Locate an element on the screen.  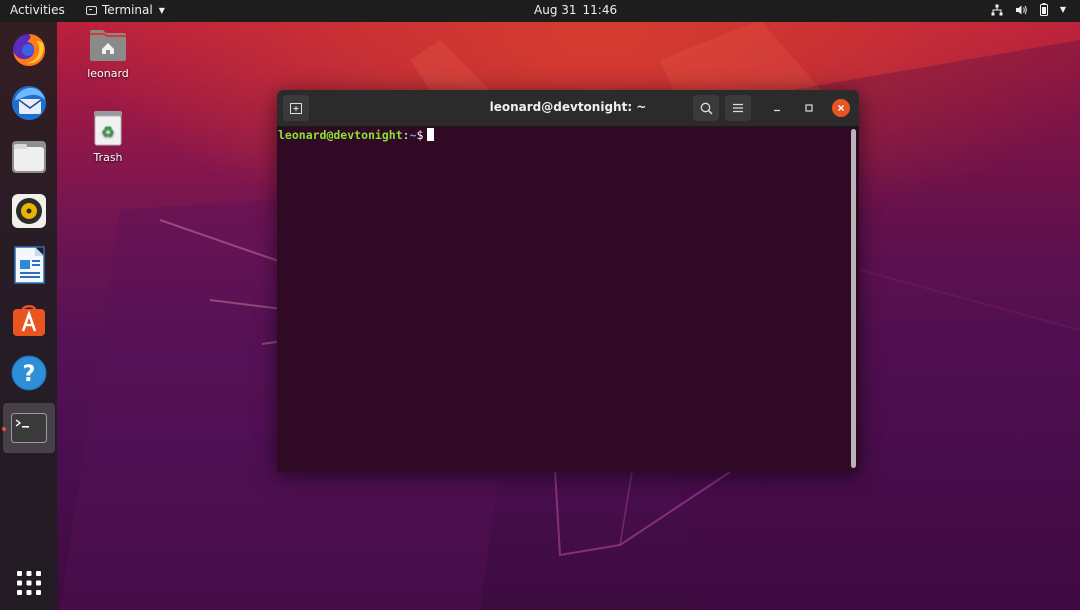
hamburger-menu-button is located at coordinates (738, 108).